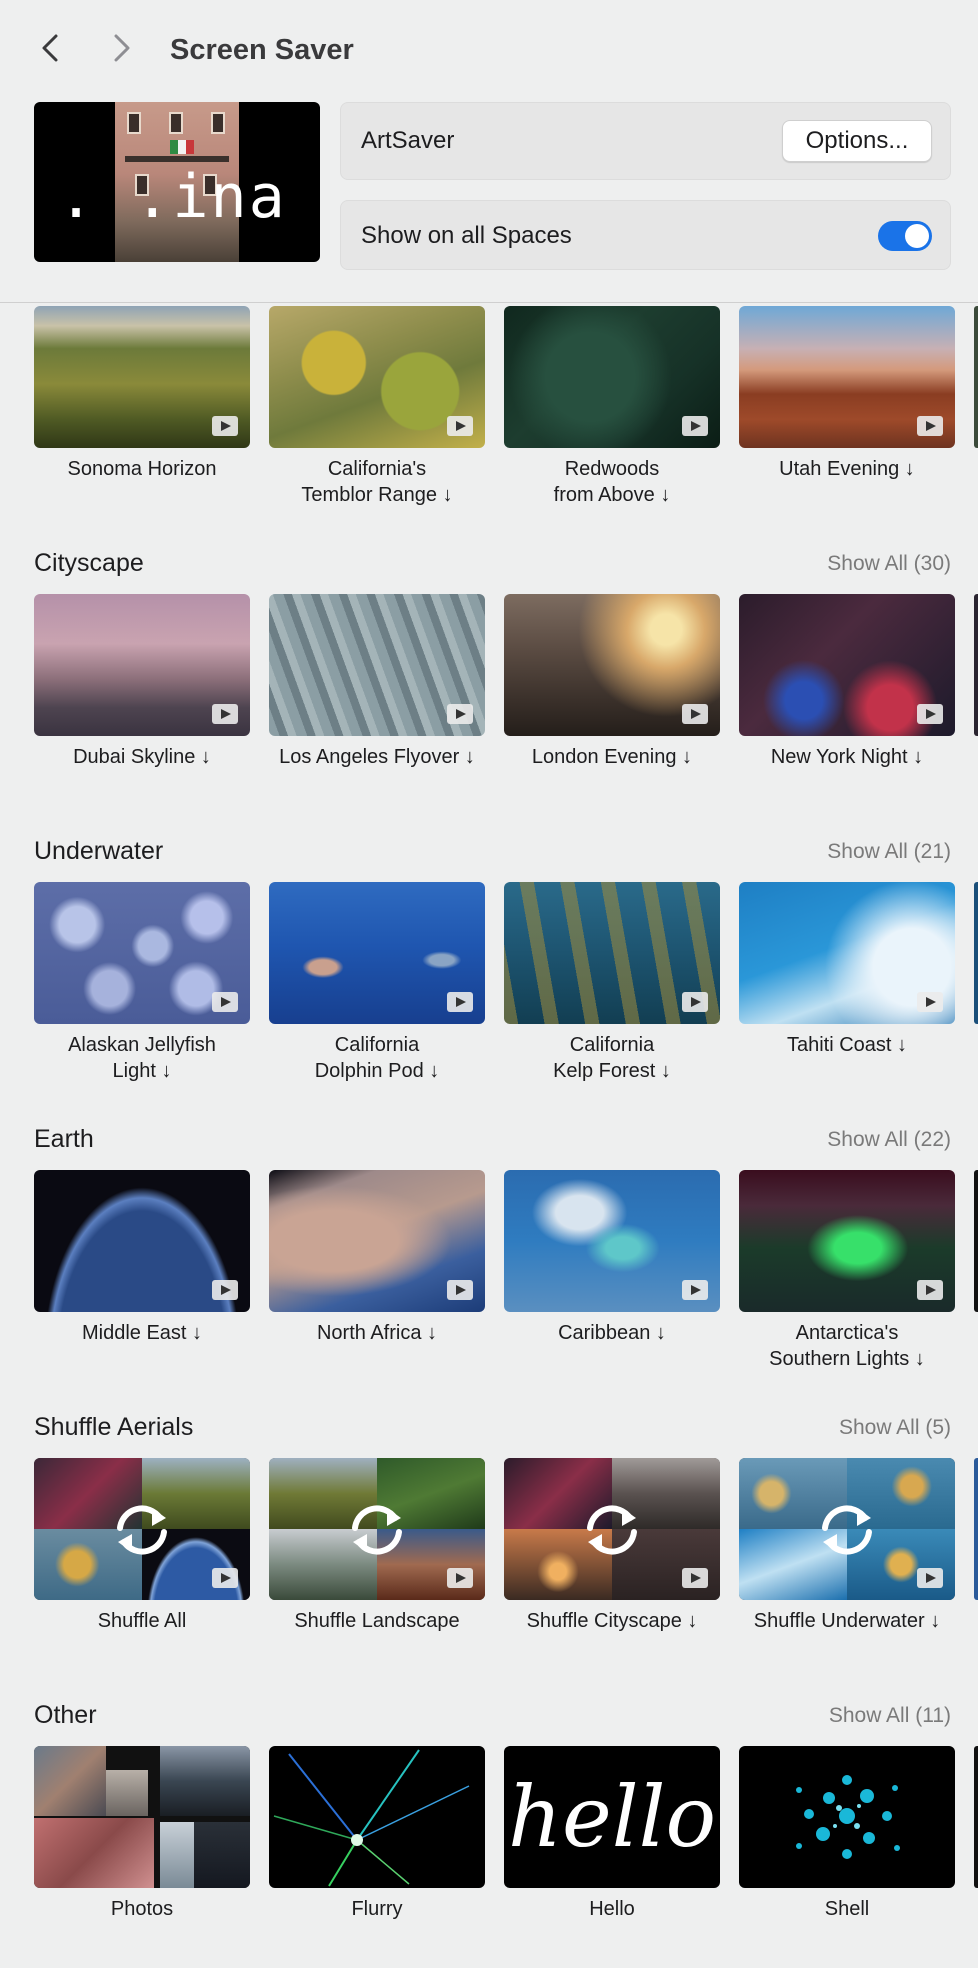 The image size is (978, 1968). I want to click on section-title: Other, so click(65, 1715).